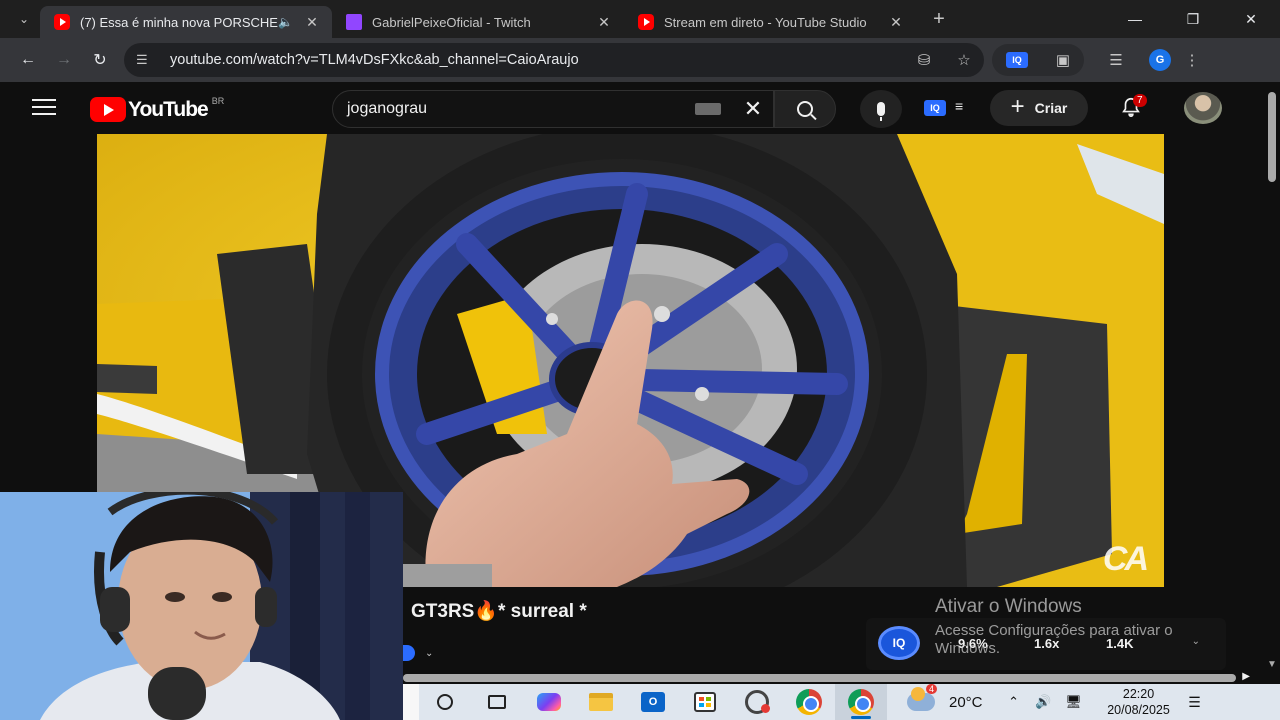 This screenshot has width=1280, height=720. Describe the element at coordinates (939, 19) in the screenshot. I see `new-tab-plus-icon: +` at that location.